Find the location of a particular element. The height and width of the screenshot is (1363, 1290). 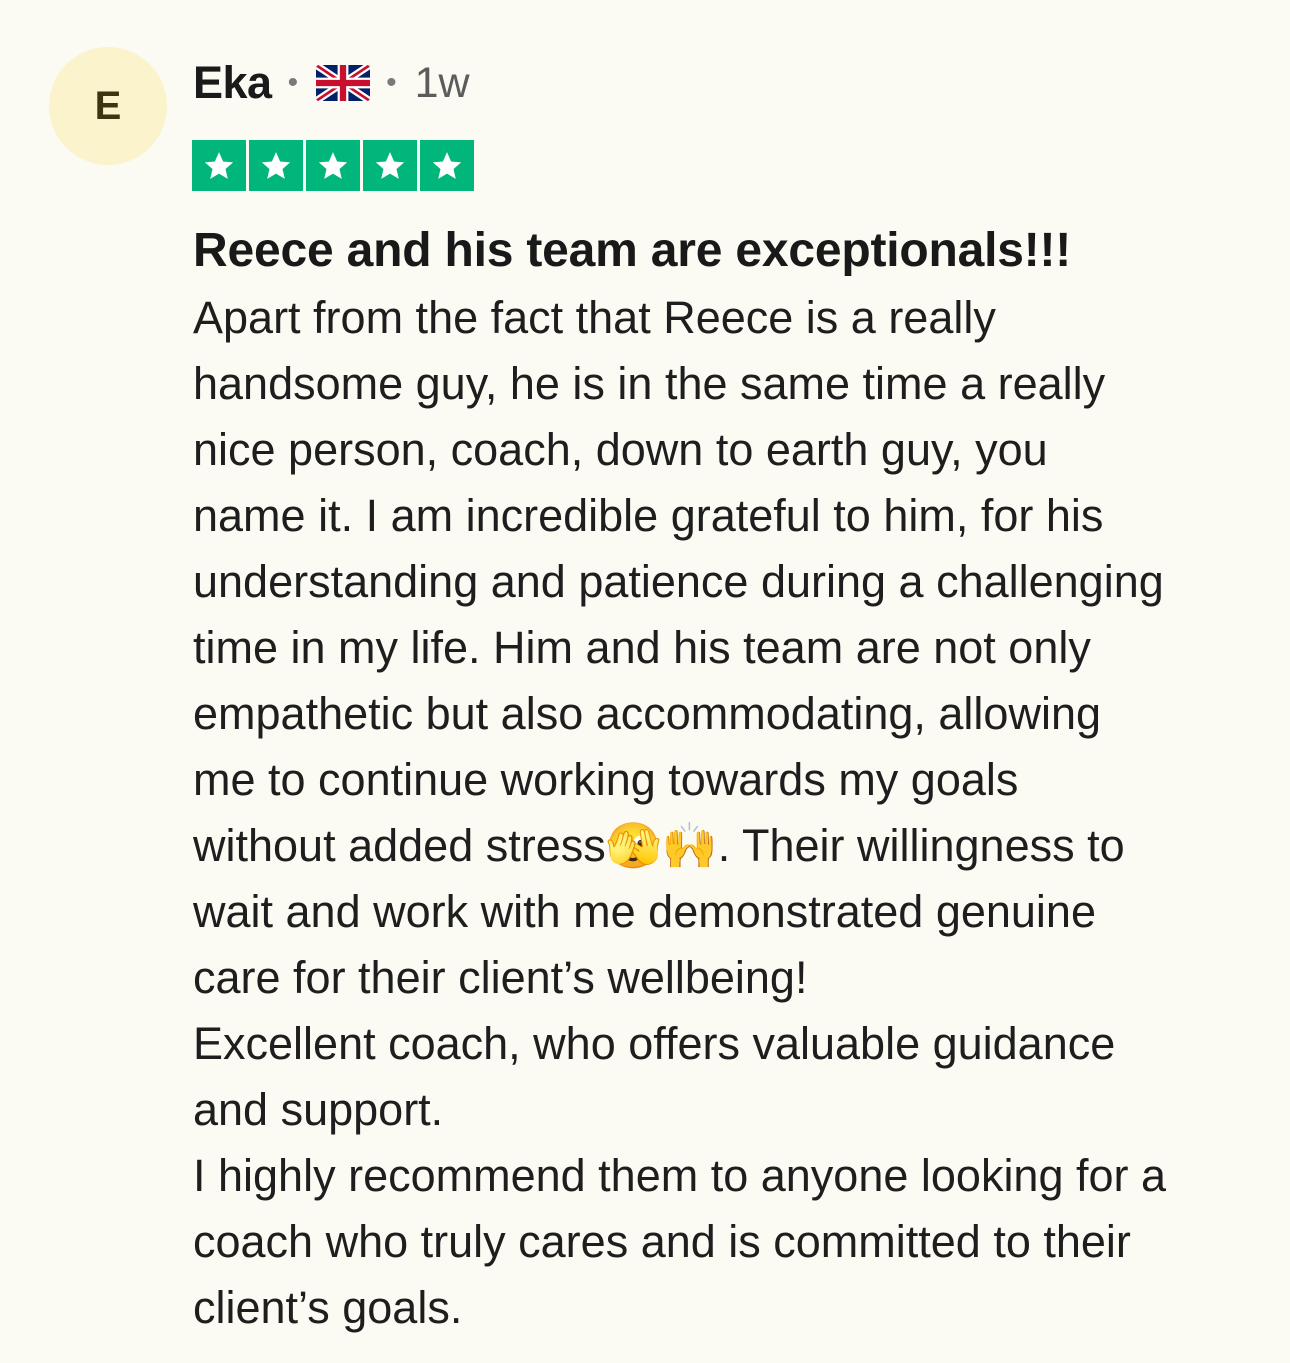

review-body-line: client’s goals. is located at coordinates (328, 1307).